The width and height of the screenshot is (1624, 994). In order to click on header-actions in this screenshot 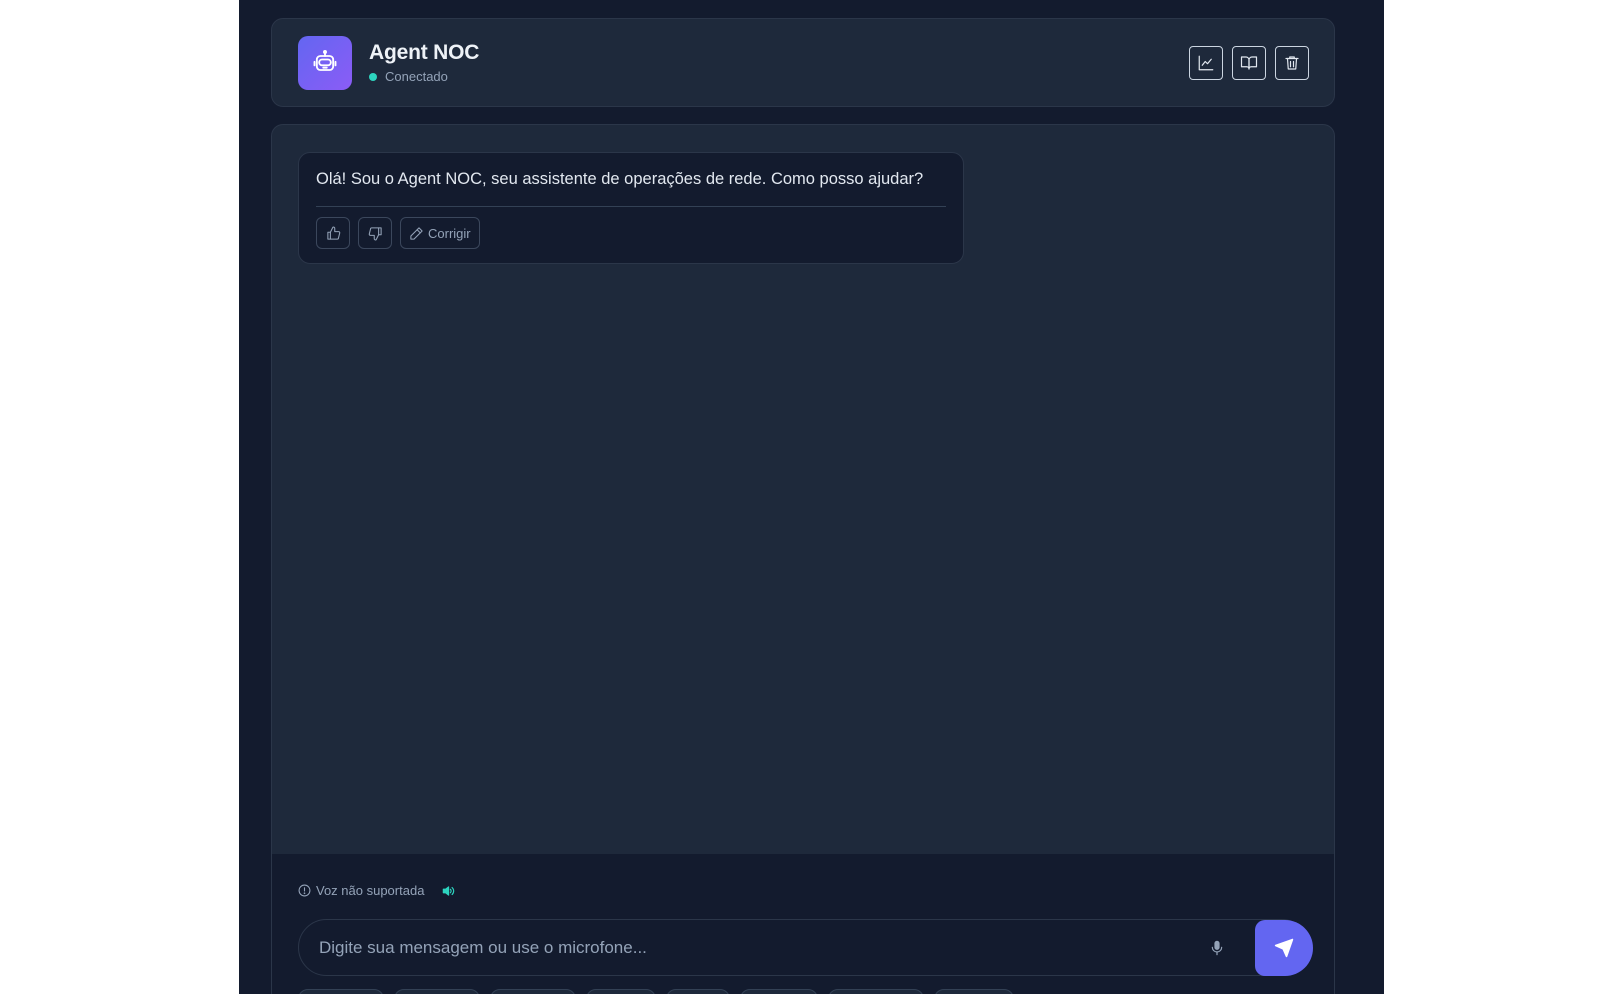, I will do `click(1249, 63)`.